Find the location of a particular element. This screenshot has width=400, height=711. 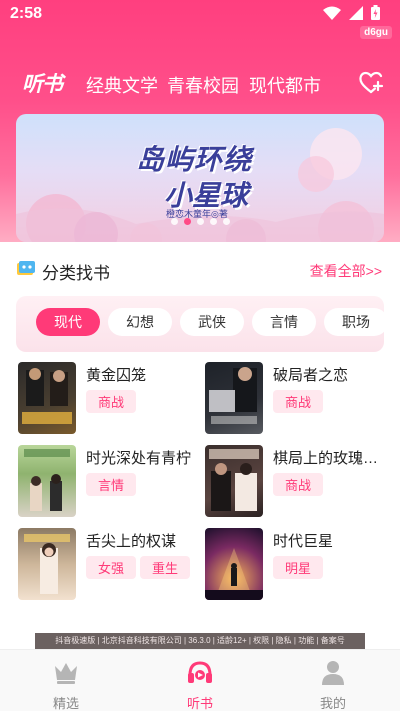

book-title: 破局者之恋 is located at coordinates (311, 375).